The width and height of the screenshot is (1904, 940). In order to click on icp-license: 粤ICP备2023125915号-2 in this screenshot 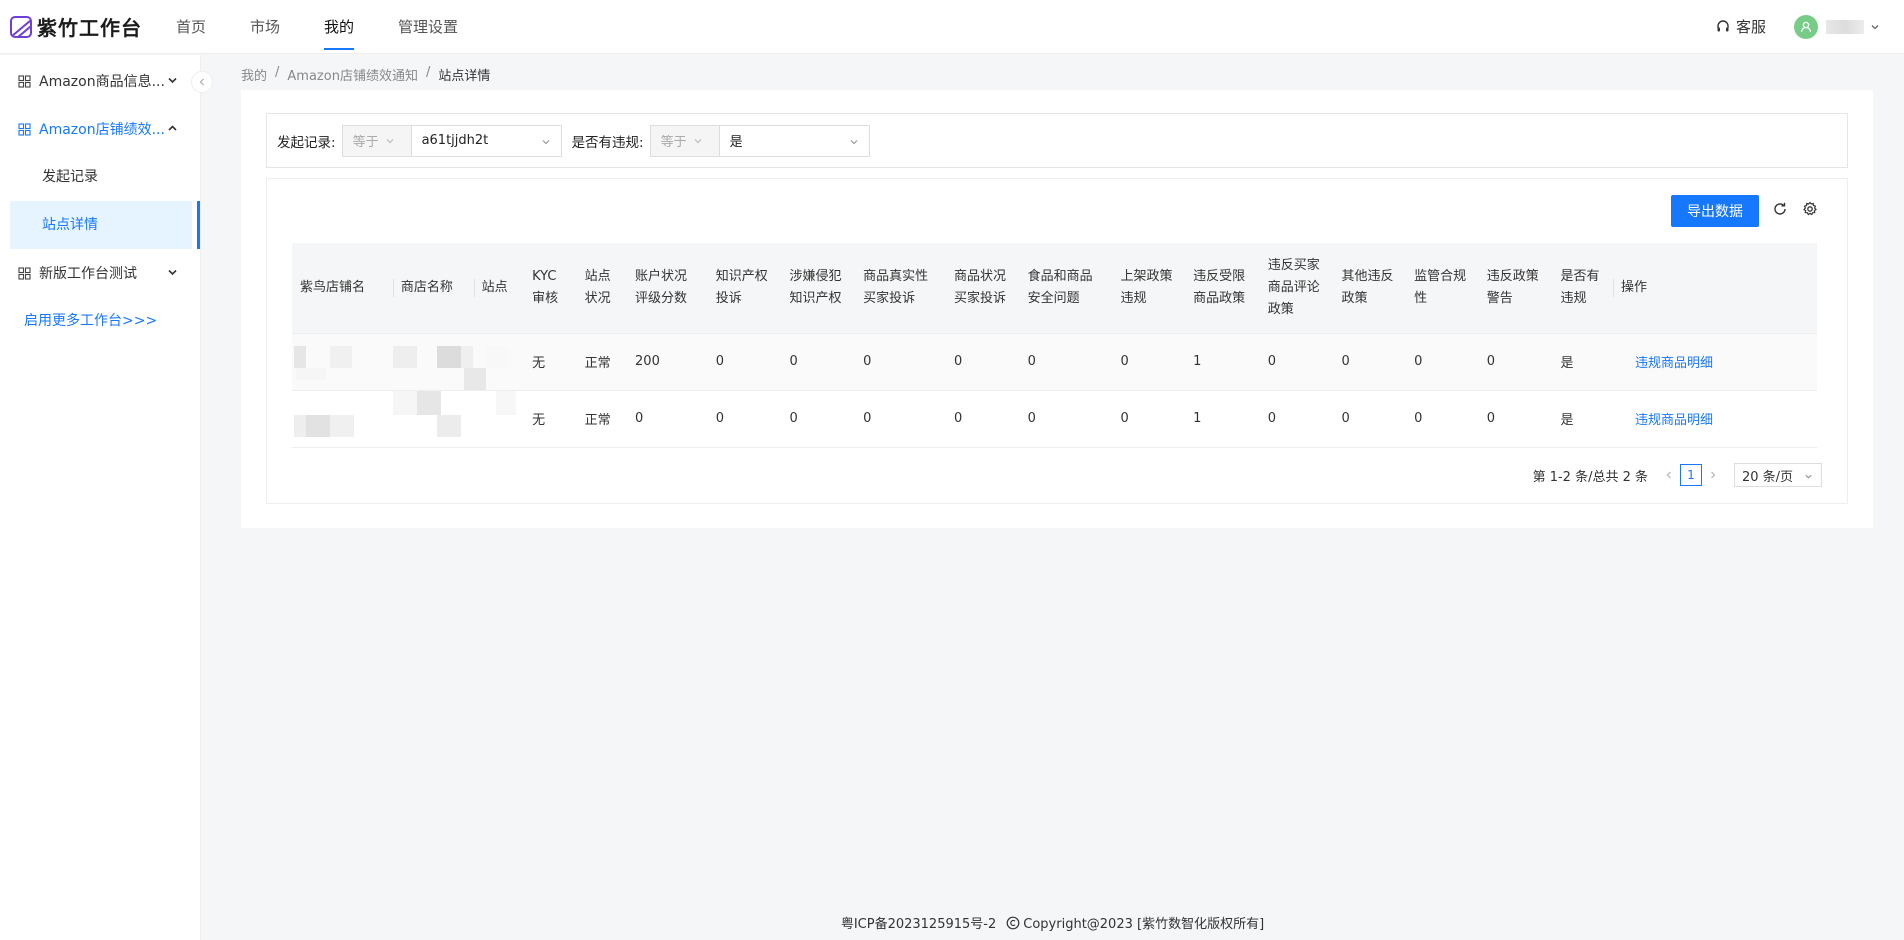, I will do `click(918, 922)`.